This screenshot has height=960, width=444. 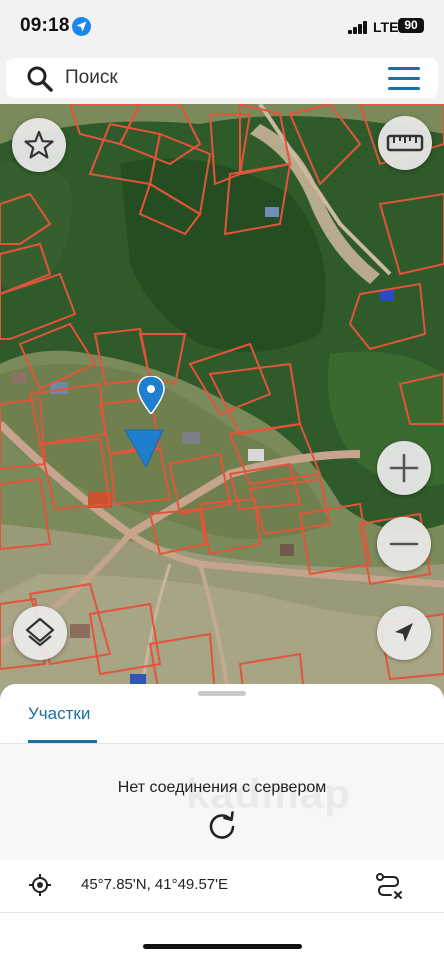 I want to click on route-icon, so click(x=389, y=886).